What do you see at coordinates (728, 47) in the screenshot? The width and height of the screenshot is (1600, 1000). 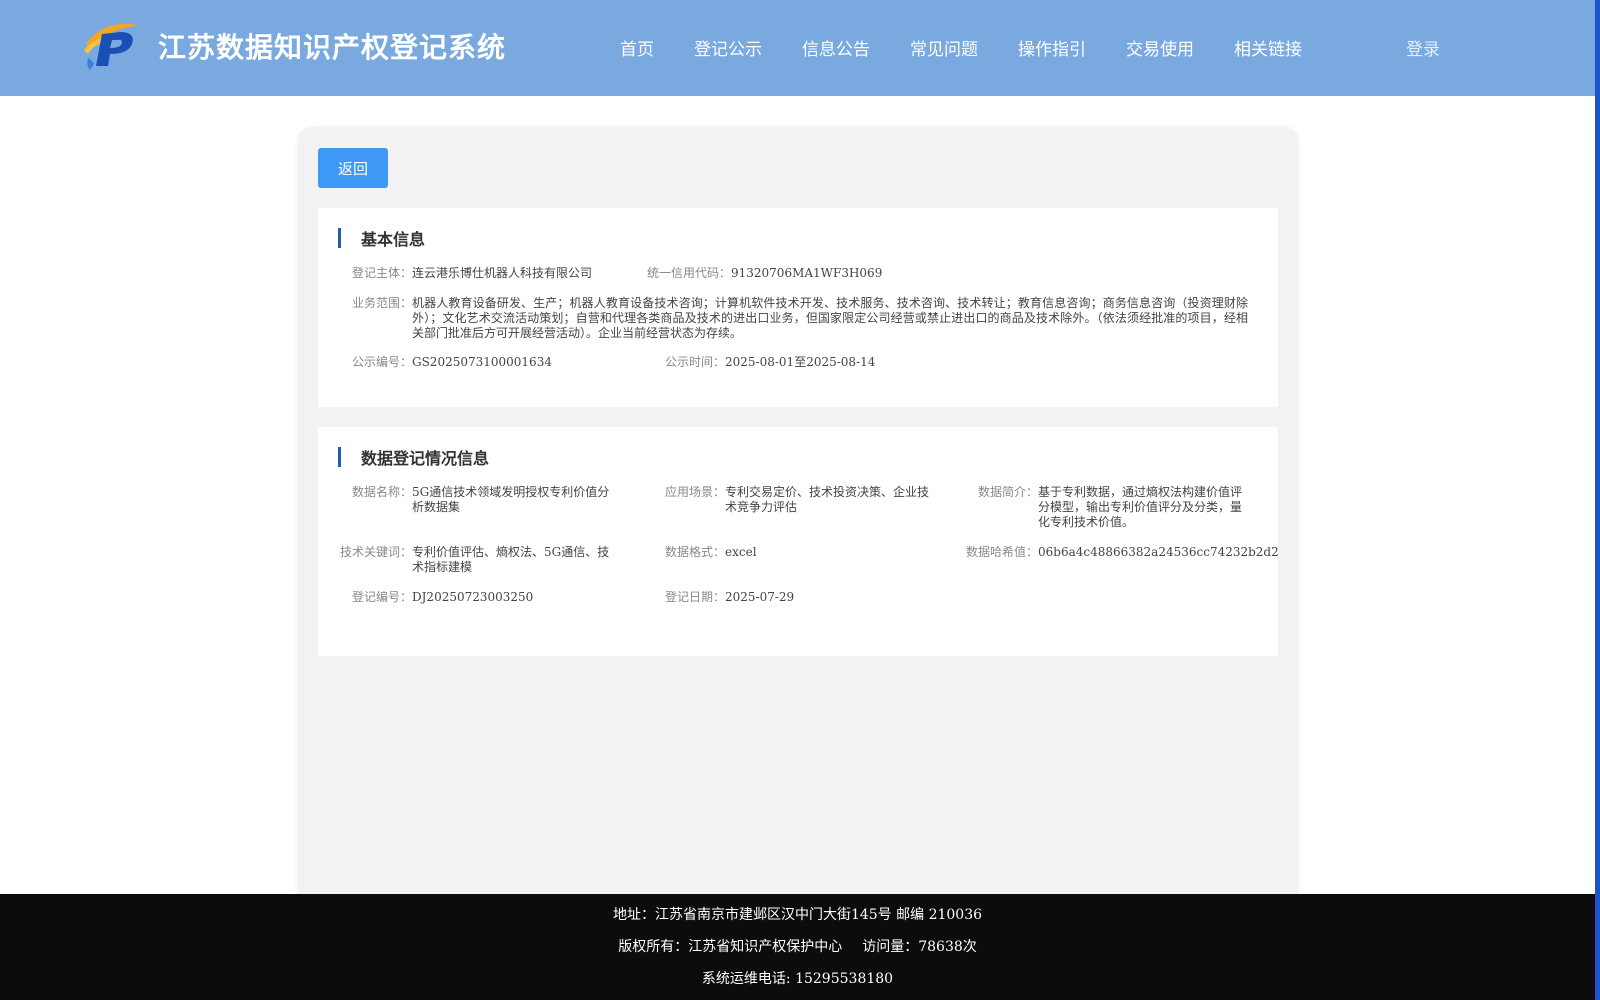 I see `nav-item-registration-notice: 登记公示` at bounding box center [728, 47].